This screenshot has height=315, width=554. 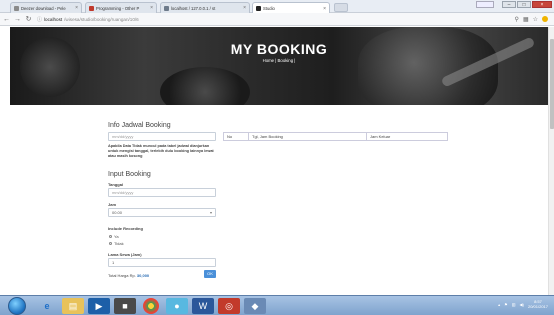 I want to click on volume-icon: ◀), so click(x=522, y=304).